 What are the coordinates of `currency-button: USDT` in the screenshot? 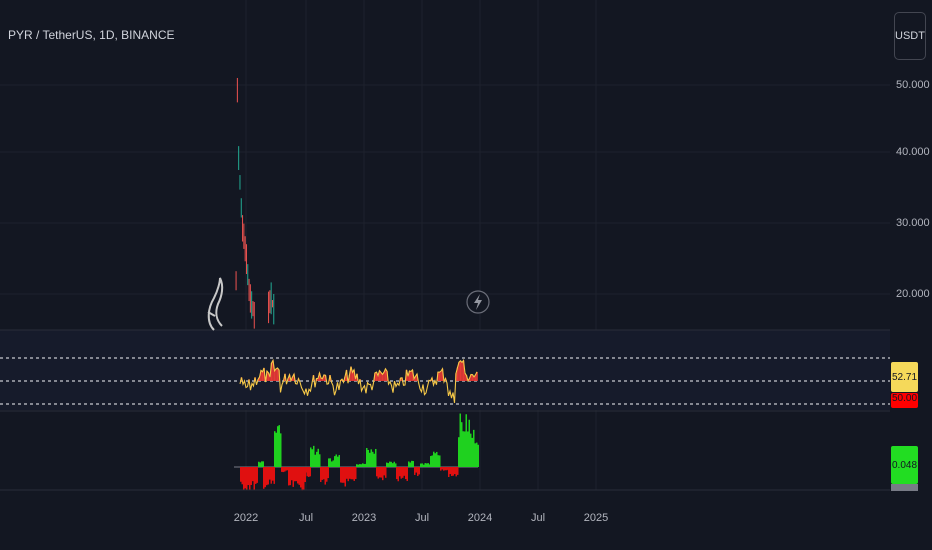 It's located at (910, 36).